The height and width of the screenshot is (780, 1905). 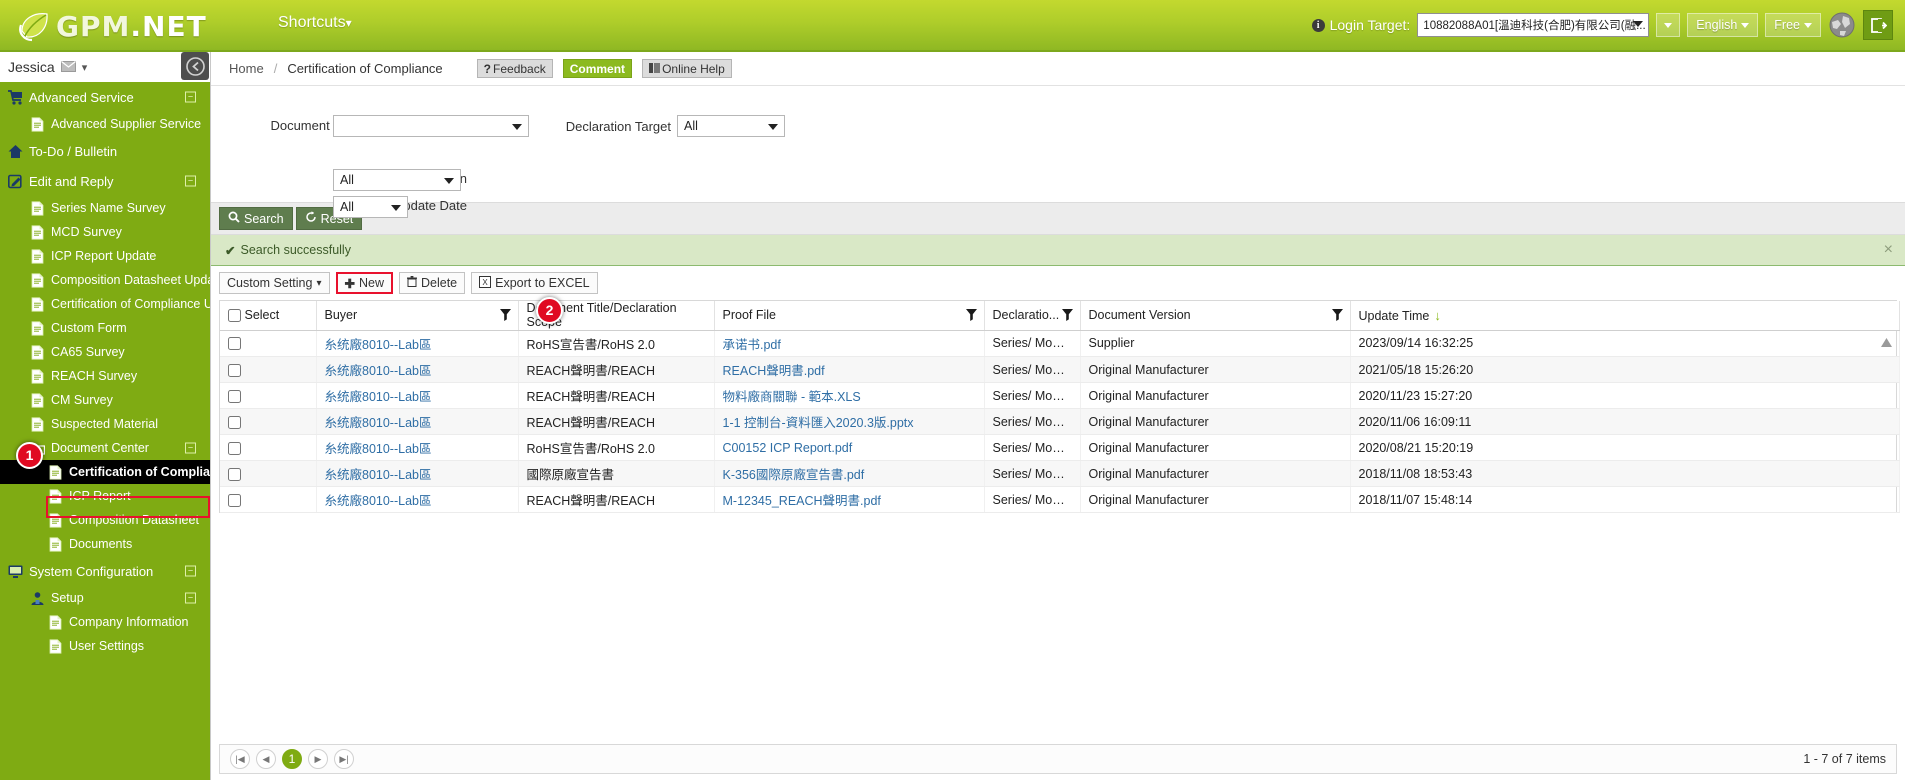 I want to click on proof-file-link: 承诺书.pdf, so click(x=752, y=345).